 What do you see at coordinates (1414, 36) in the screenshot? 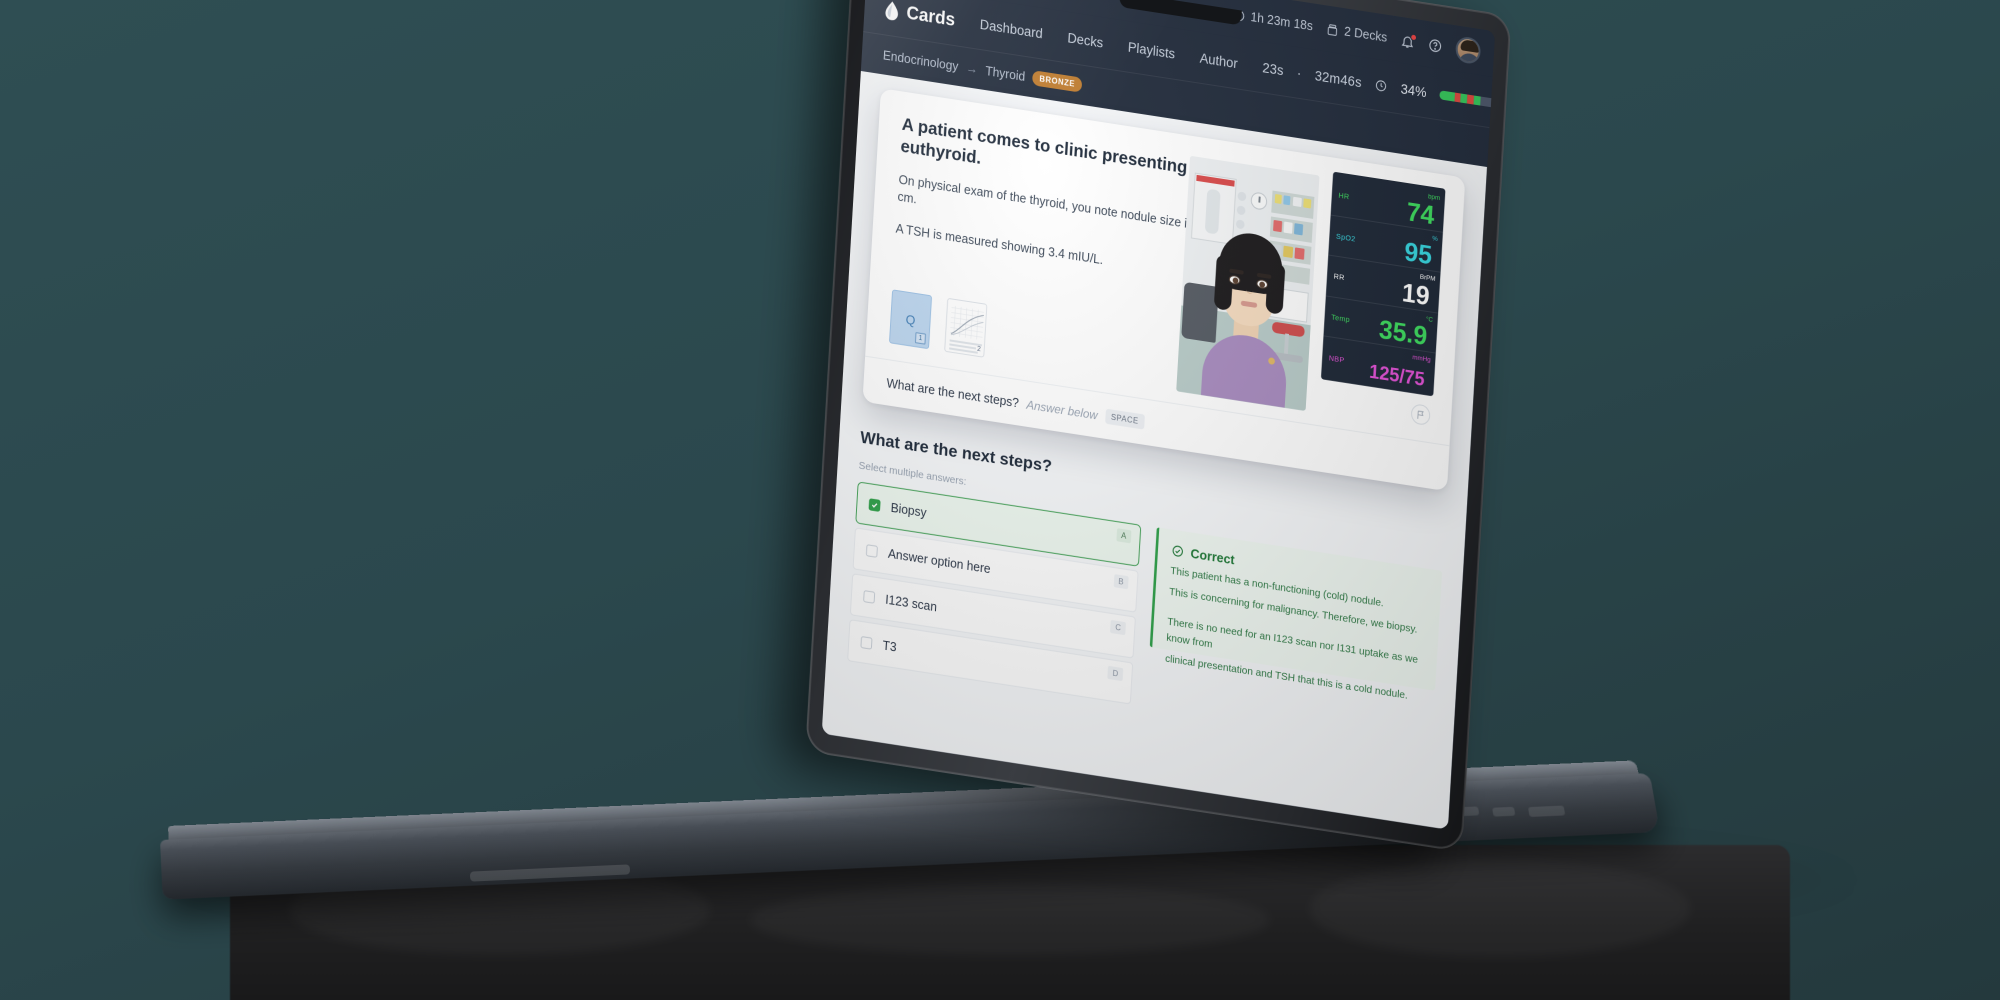
I see `notification-dot` at bounding box center [1414, 36].